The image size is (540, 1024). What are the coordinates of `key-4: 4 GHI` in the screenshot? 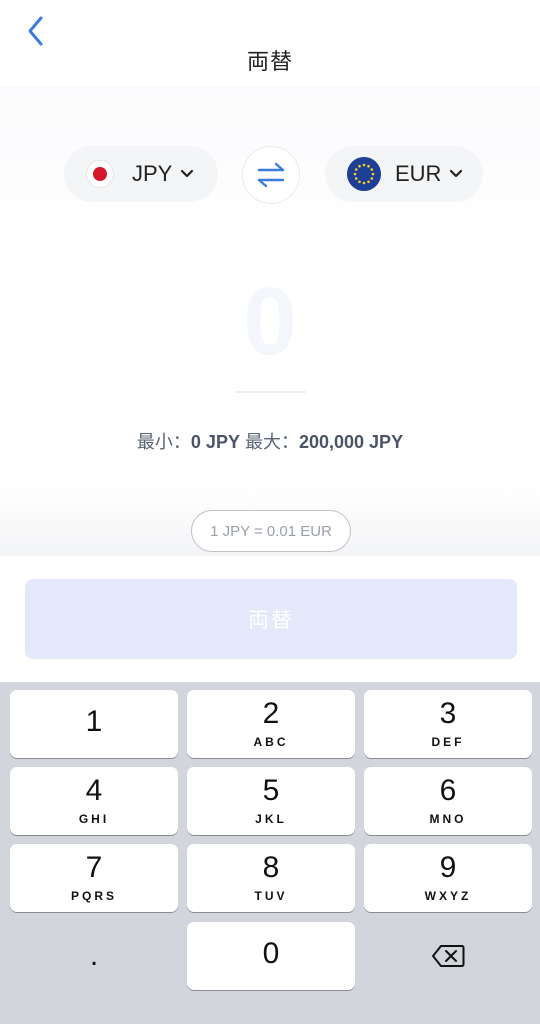 It's located at (94, 801).